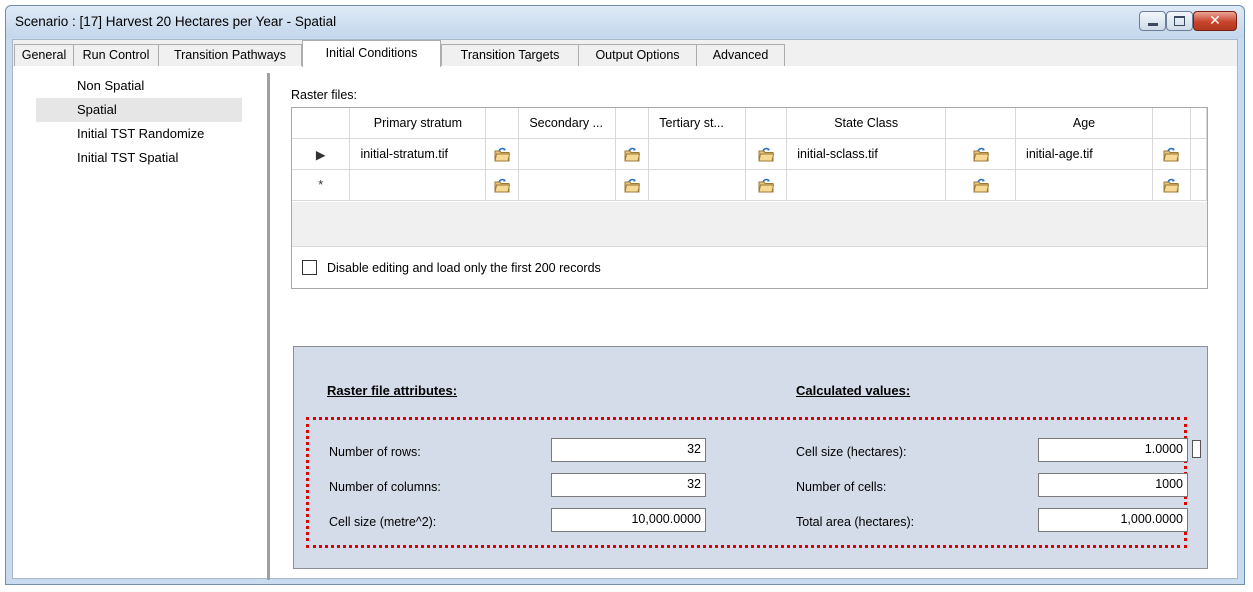  What do you see at coordinates (749, 224) in the screenshot?
I see `grid-empty-area` at bounding box center [749, 224].